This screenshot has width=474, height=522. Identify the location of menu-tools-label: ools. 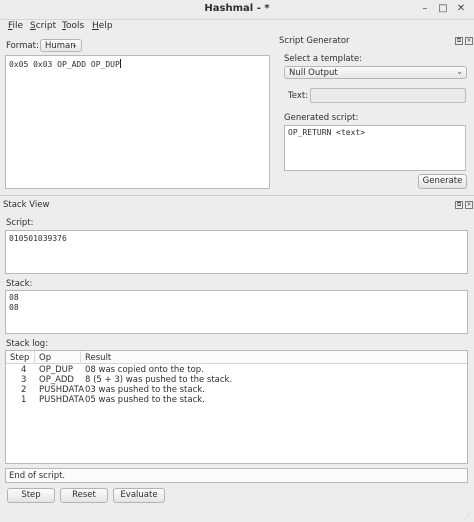
(75, 26).